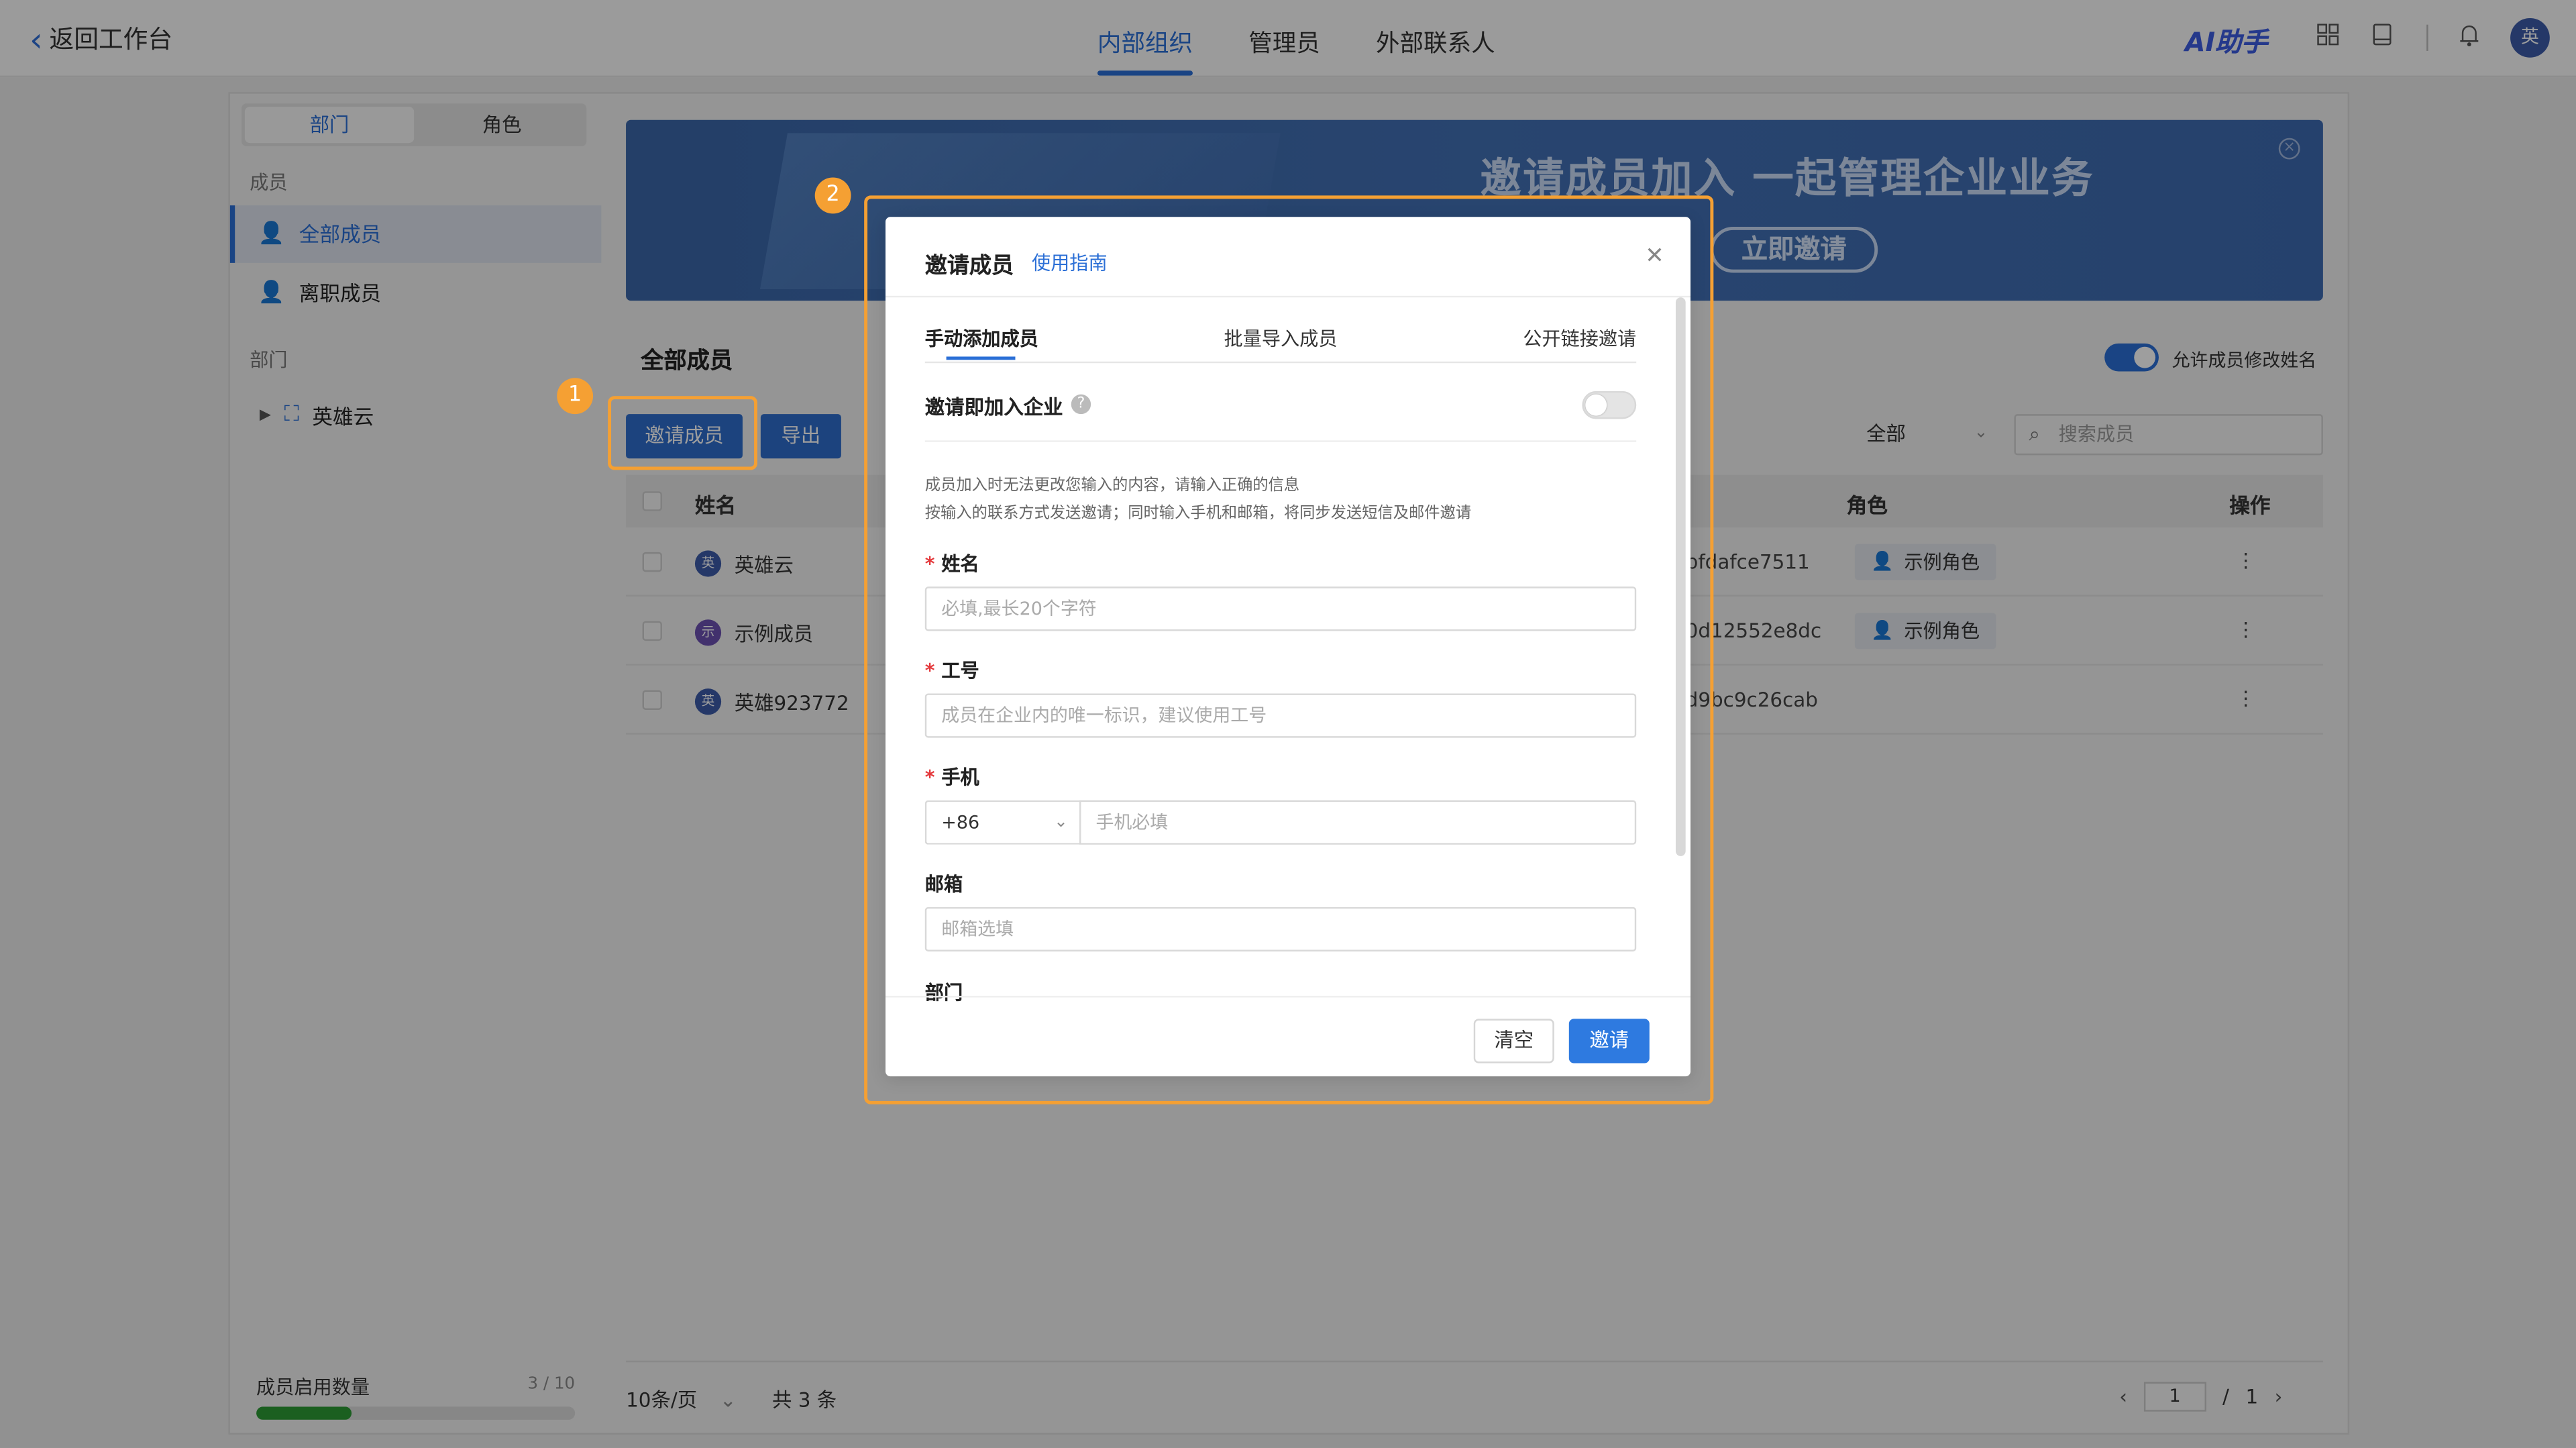  Describe the element at coordinates (1002, 822) in the screenshot. I see `country-code-select: +86 ⌄` at that location.